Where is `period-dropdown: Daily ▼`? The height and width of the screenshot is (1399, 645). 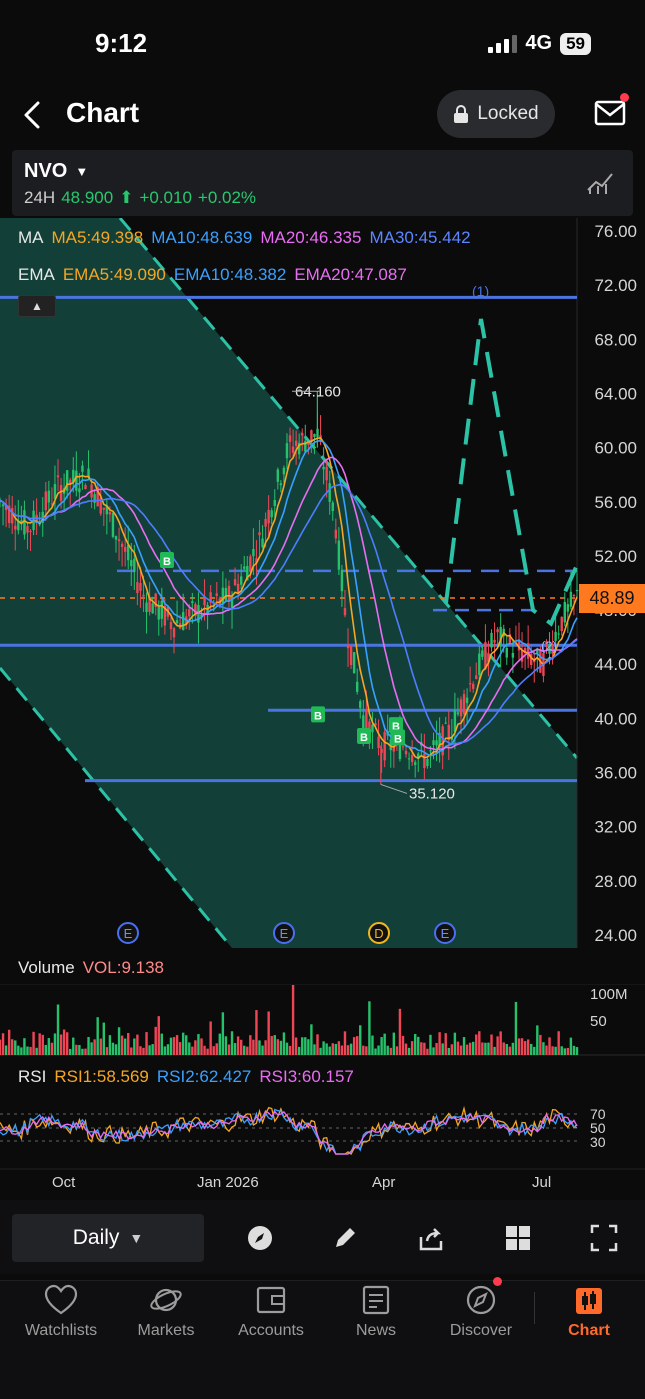 period-dropdown: Daily ▼ is located at coordinates (108, 1238).